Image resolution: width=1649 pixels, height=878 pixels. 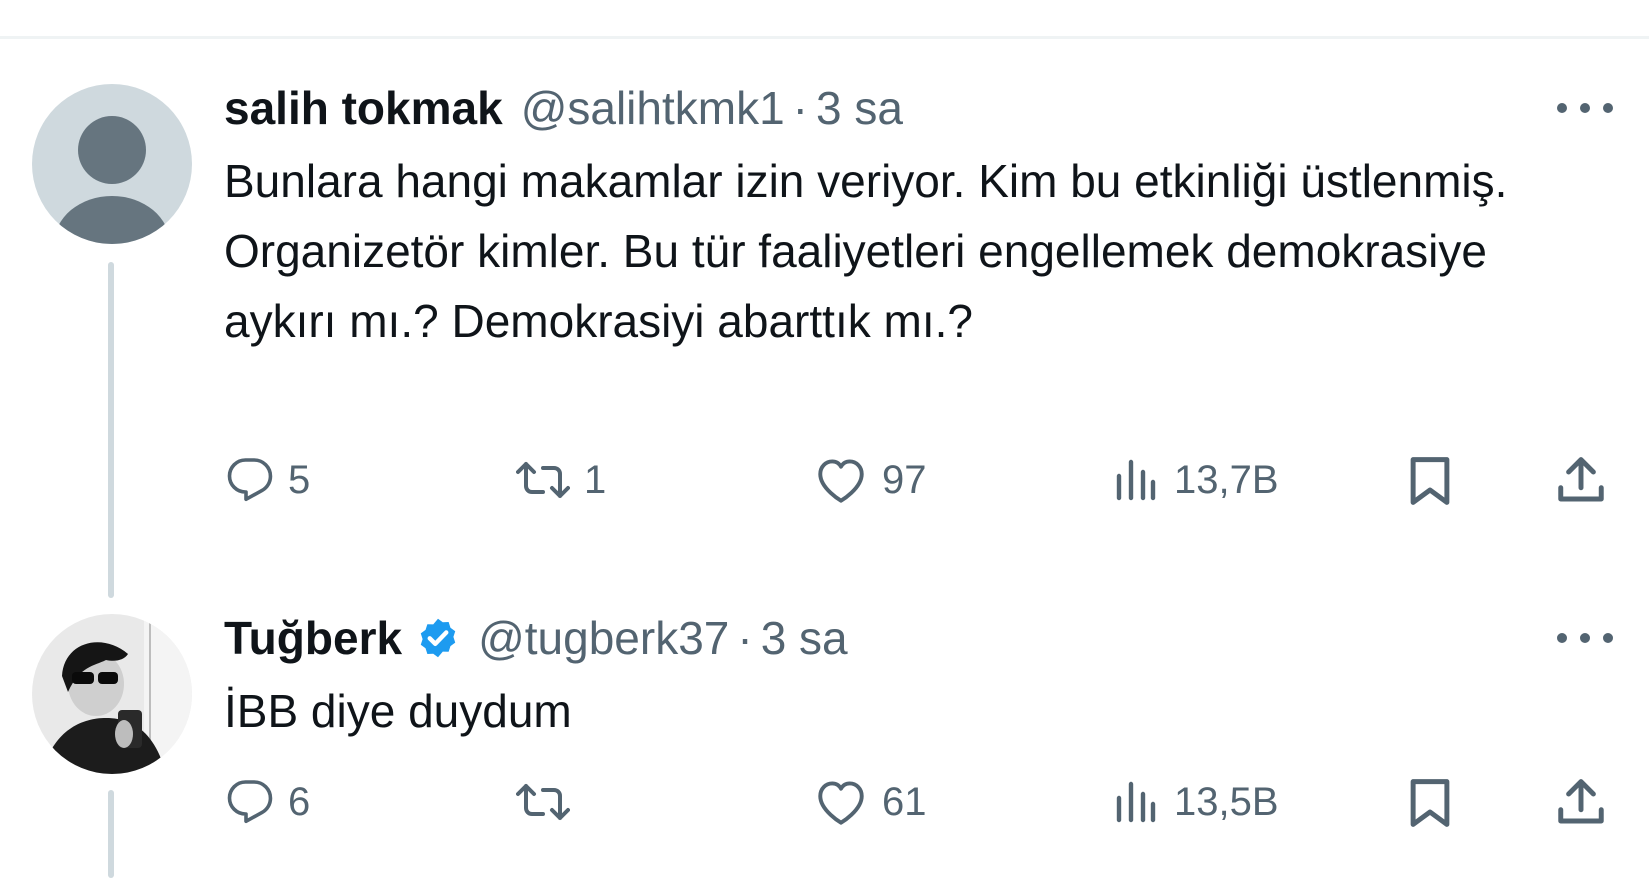 I want to click on tweet-actions: 5 1 97 13,7B, so click(x=824, y=481).